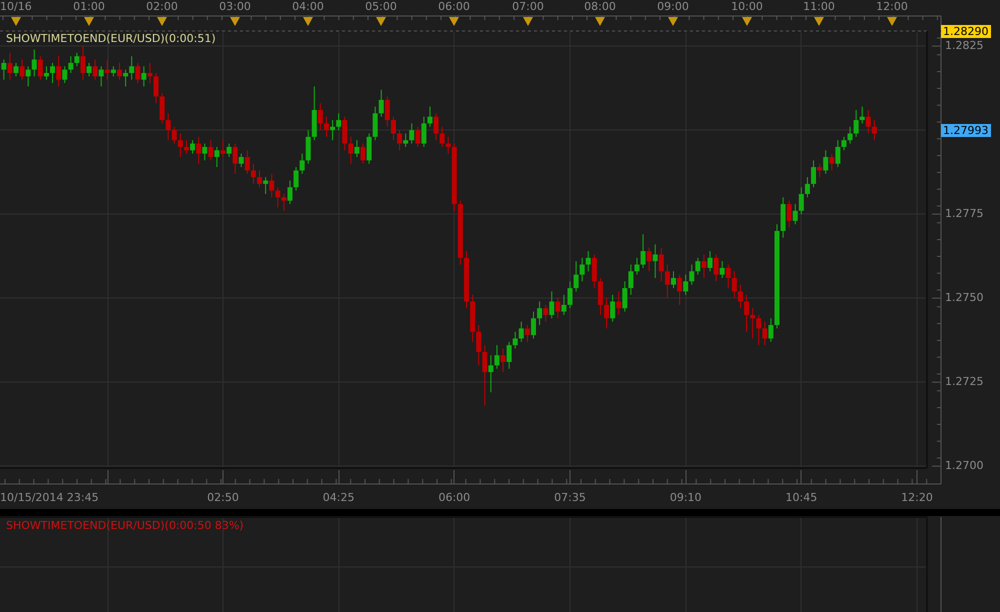 This screenshot has height=612, width=1000. Describe the element at coordinates (965, 31) in the screenshot. I see `high-price-tag: 1.28290` at that location.